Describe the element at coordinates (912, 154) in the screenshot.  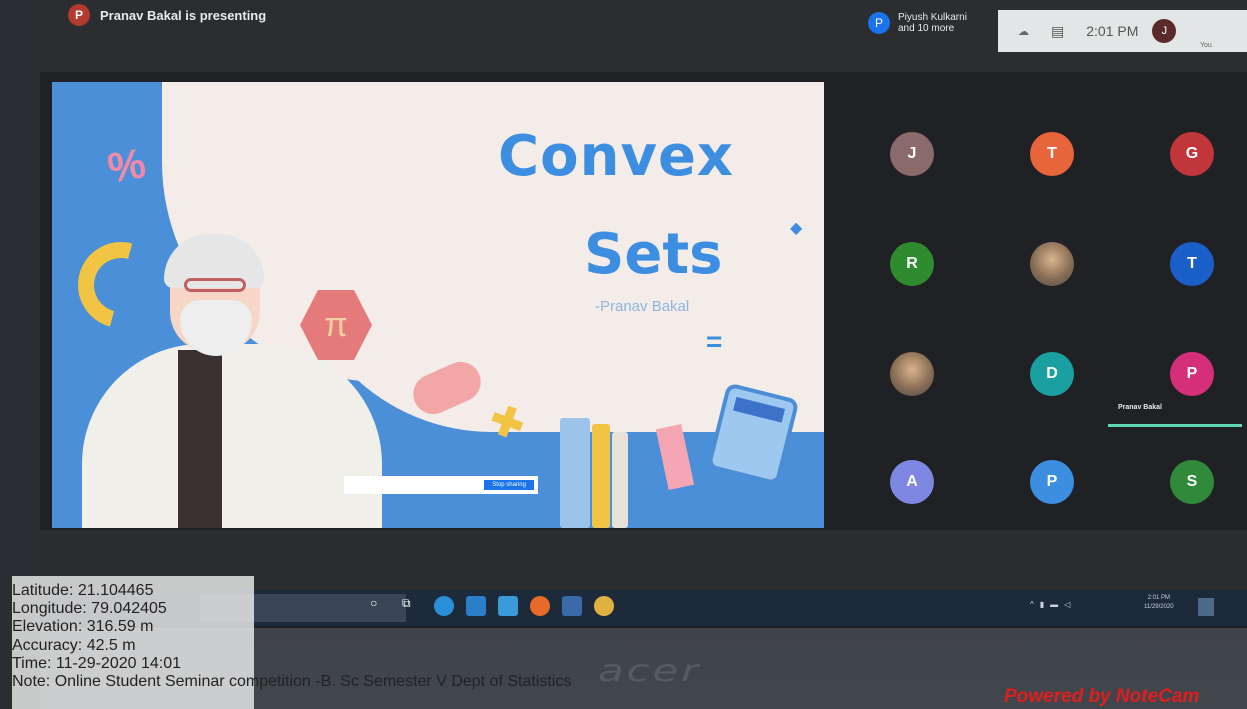
I see `participant-tile: J` at that location.